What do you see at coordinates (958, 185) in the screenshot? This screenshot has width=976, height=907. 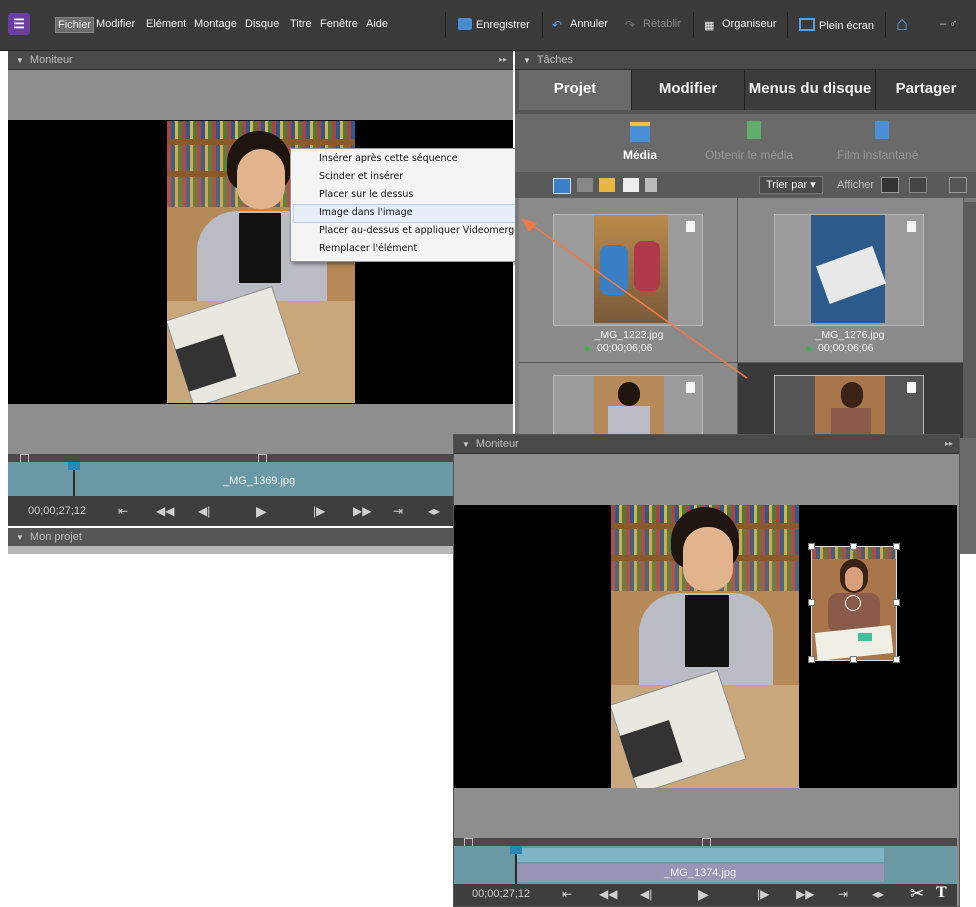 I see `image-view-icon` at bounding box center [958, 185].